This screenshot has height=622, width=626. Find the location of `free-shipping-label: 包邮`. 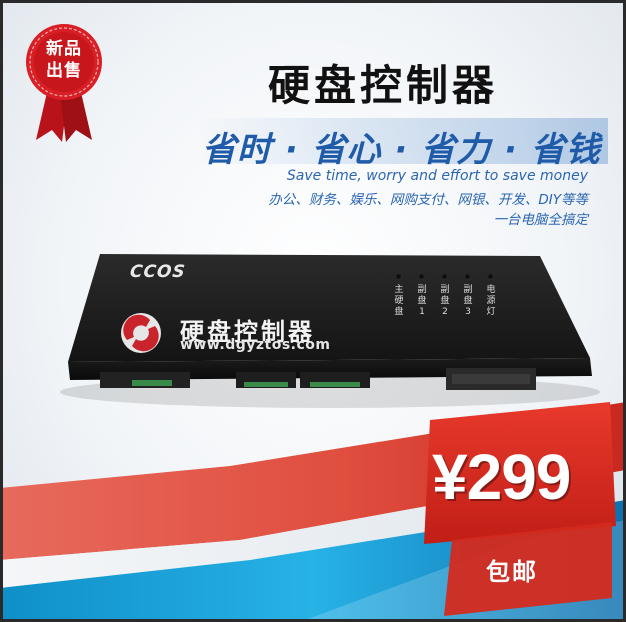

free-shipping-label: 包邮 is located at coordinates (512, 572).